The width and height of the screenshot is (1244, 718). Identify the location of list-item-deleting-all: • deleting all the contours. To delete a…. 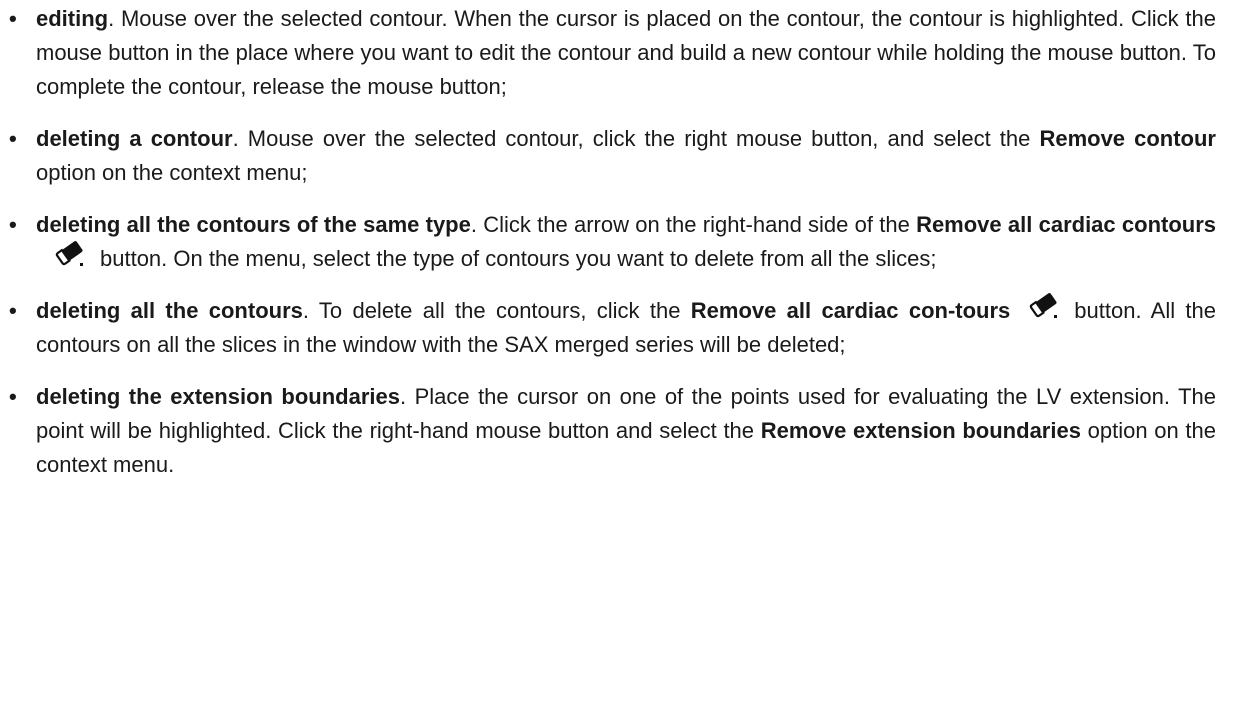
(622, 327).